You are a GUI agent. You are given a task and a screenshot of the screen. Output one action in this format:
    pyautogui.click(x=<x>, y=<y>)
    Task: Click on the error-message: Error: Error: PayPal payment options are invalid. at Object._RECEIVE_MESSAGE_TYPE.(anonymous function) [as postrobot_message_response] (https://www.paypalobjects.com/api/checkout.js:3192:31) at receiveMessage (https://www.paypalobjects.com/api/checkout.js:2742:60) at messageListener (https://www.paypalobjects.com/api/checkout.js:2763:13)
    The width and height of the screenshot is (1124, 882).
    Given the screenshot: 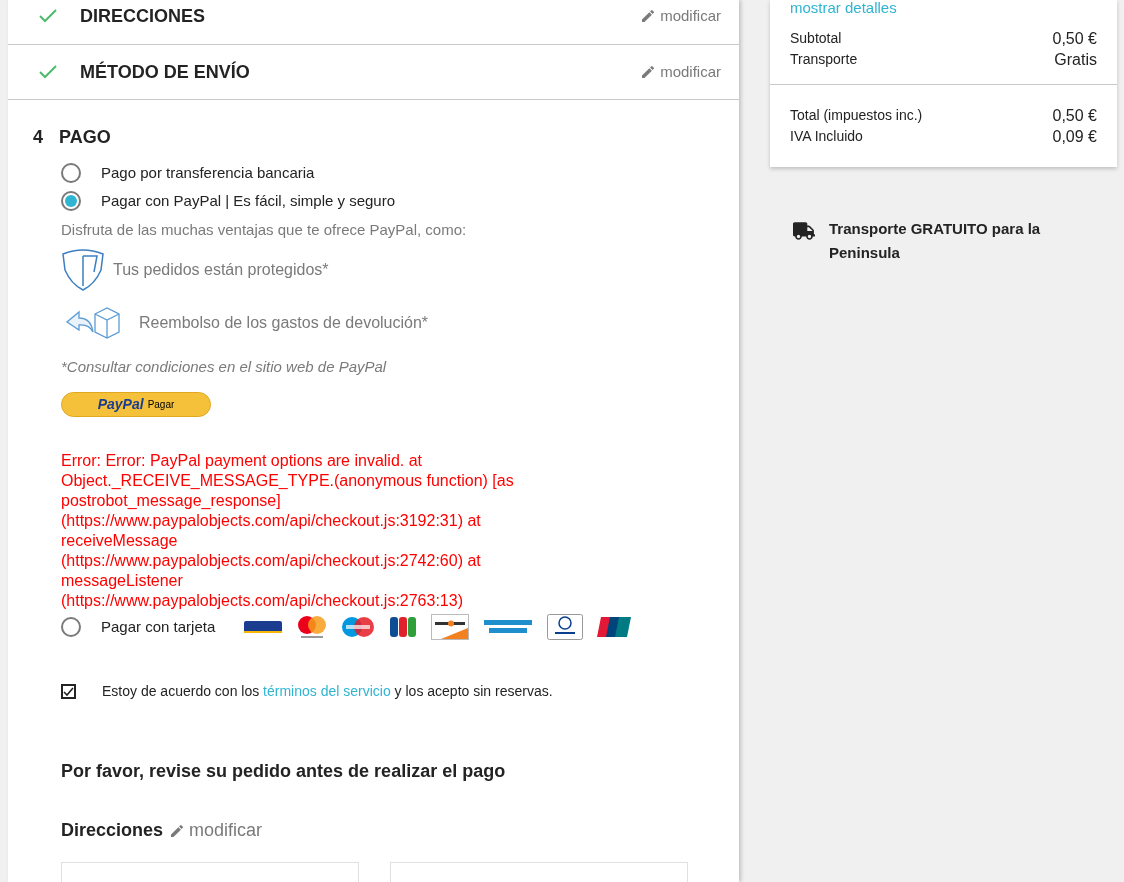 What is the action you would take?
    pyautogui.click(x=288, y=531)
    